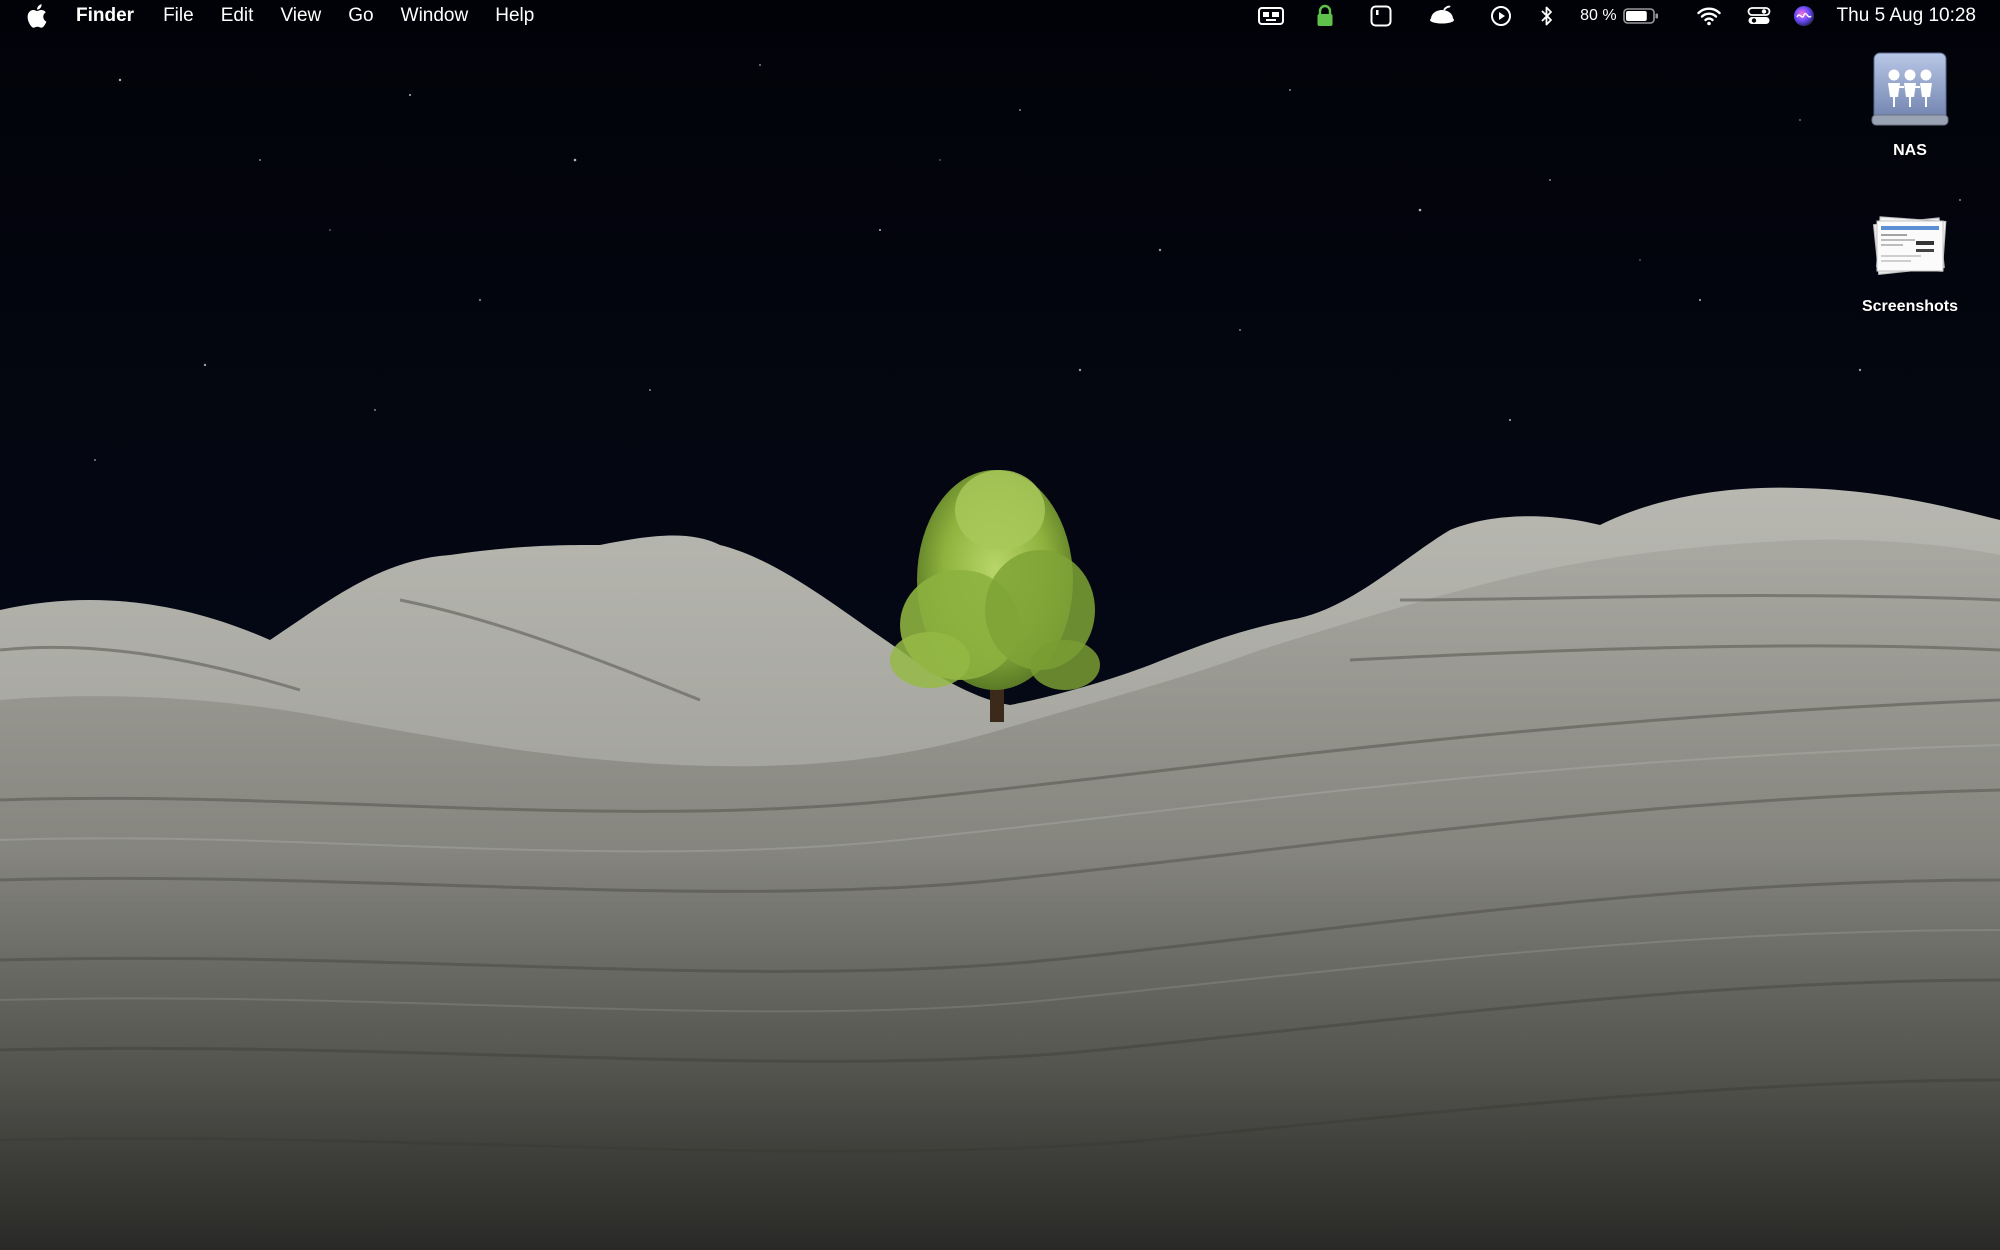 The width and height of the screenshot is (2000, 1250). I want to click on desktop-icon-nas: NAS, so click(1910, 104).